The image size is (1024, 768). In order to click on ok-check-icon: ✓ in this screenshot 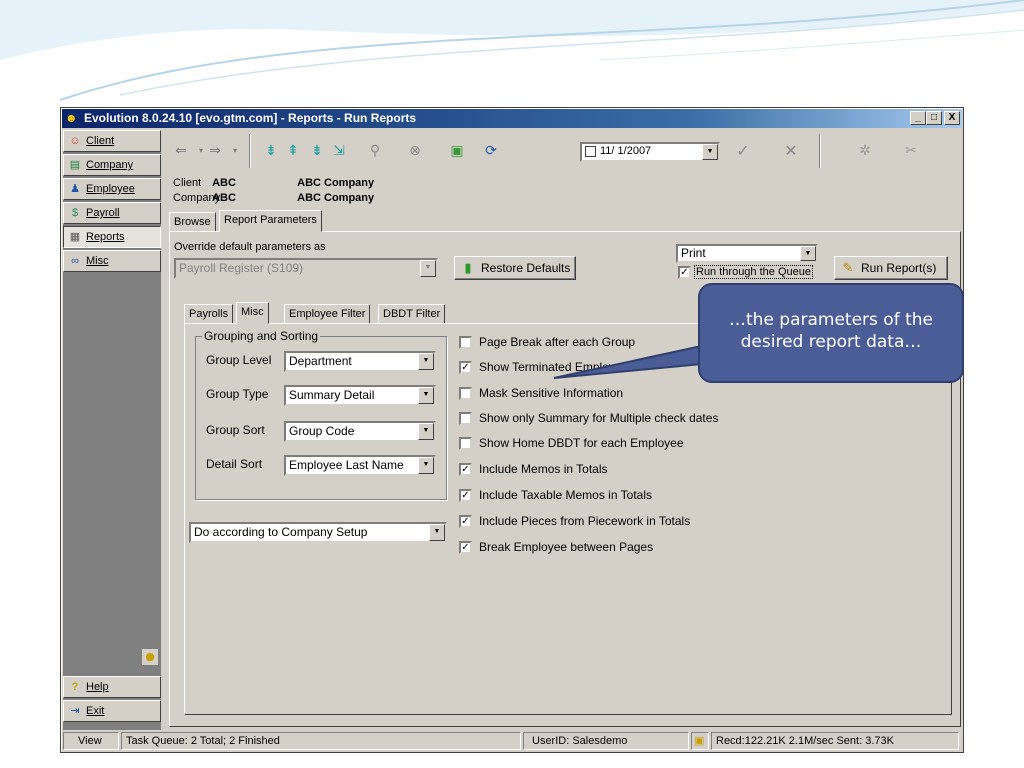, I will do `click(743, 151)`.